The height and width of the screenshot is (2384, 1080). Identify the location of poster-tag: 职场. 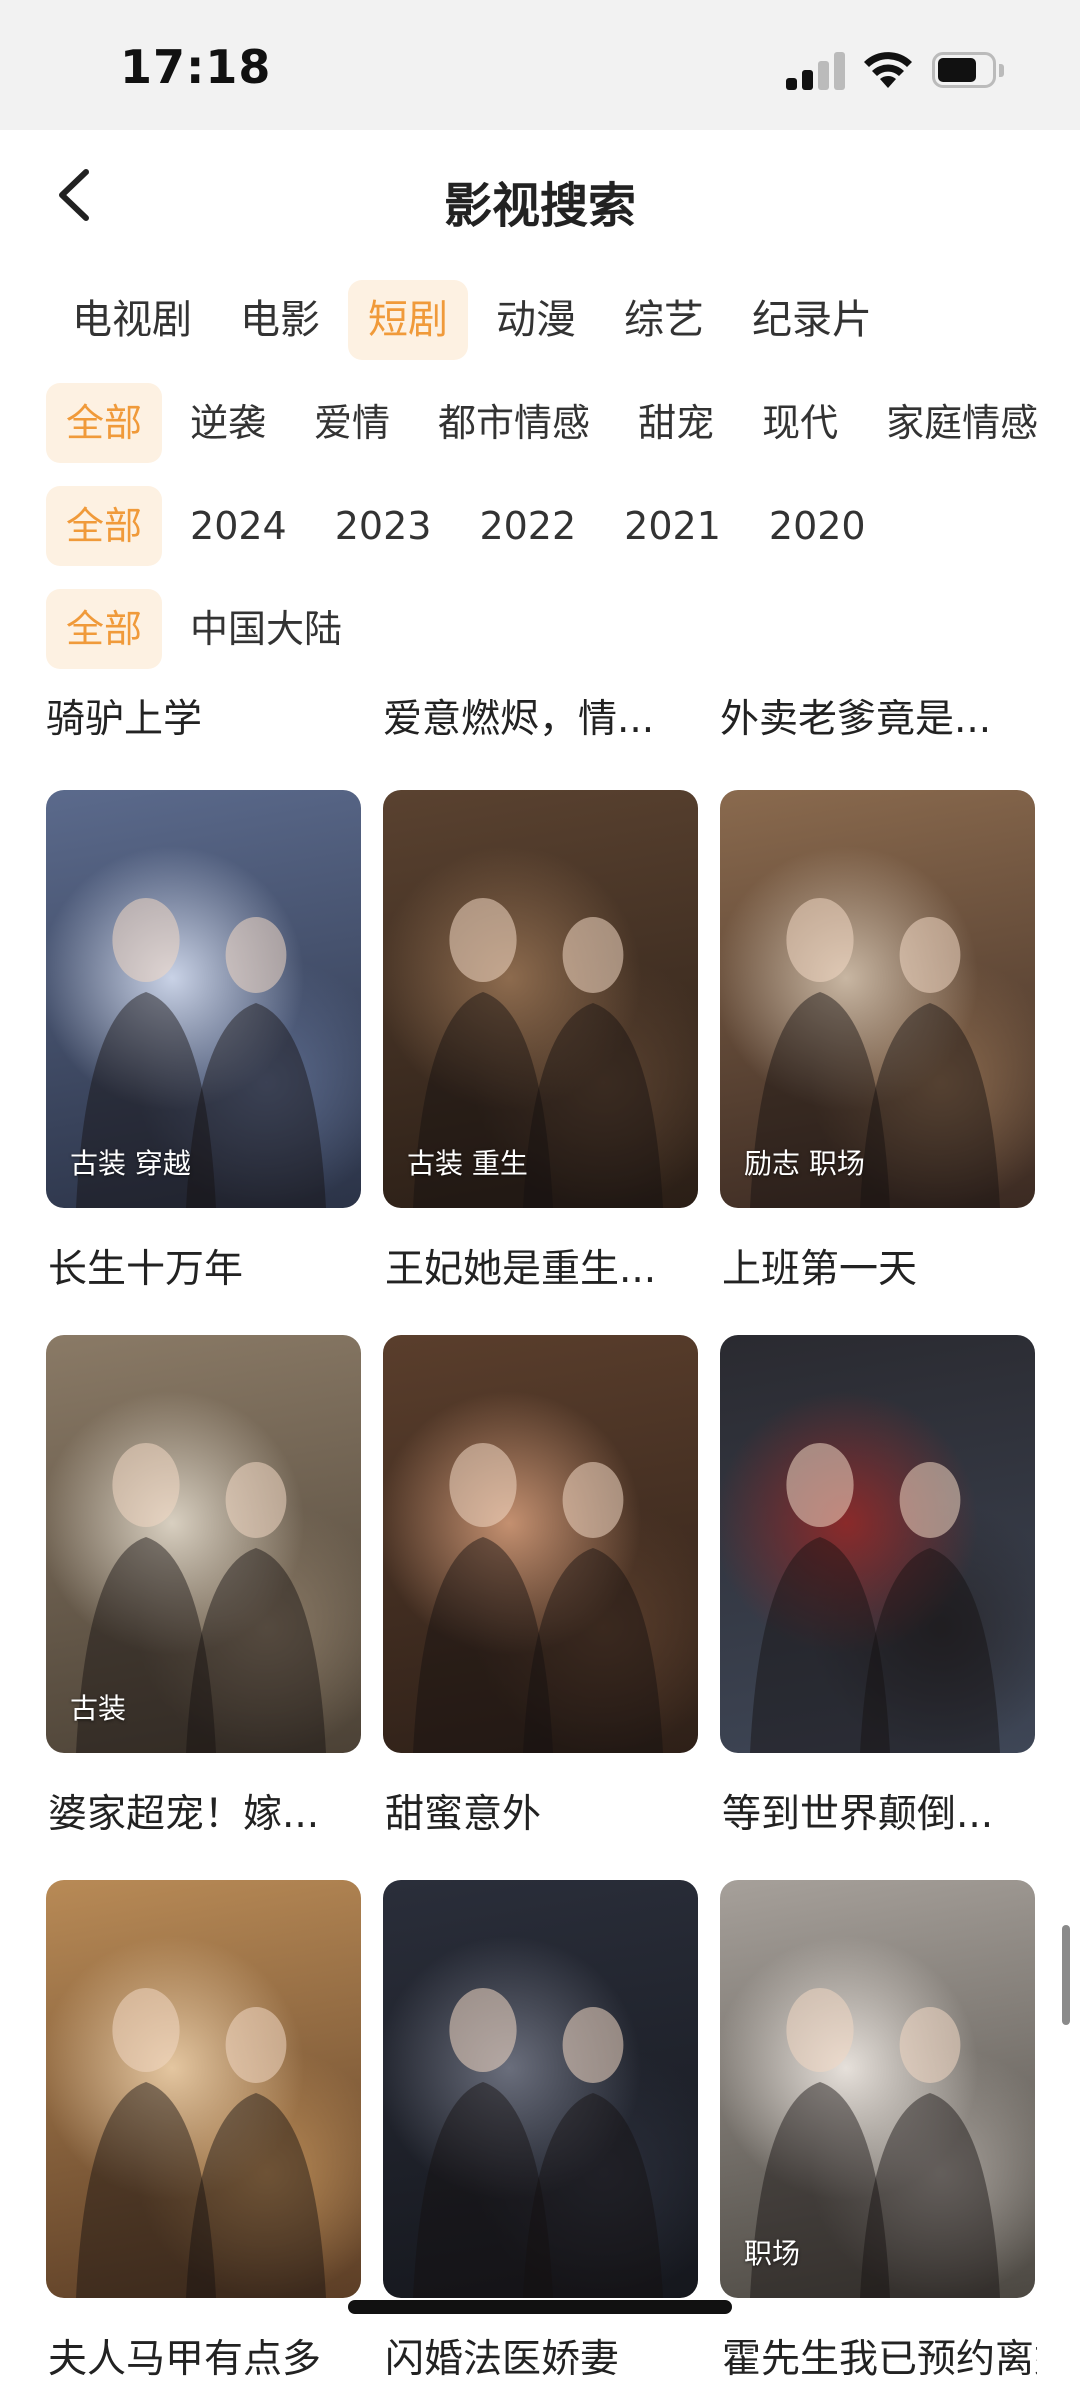
(772, 2253).